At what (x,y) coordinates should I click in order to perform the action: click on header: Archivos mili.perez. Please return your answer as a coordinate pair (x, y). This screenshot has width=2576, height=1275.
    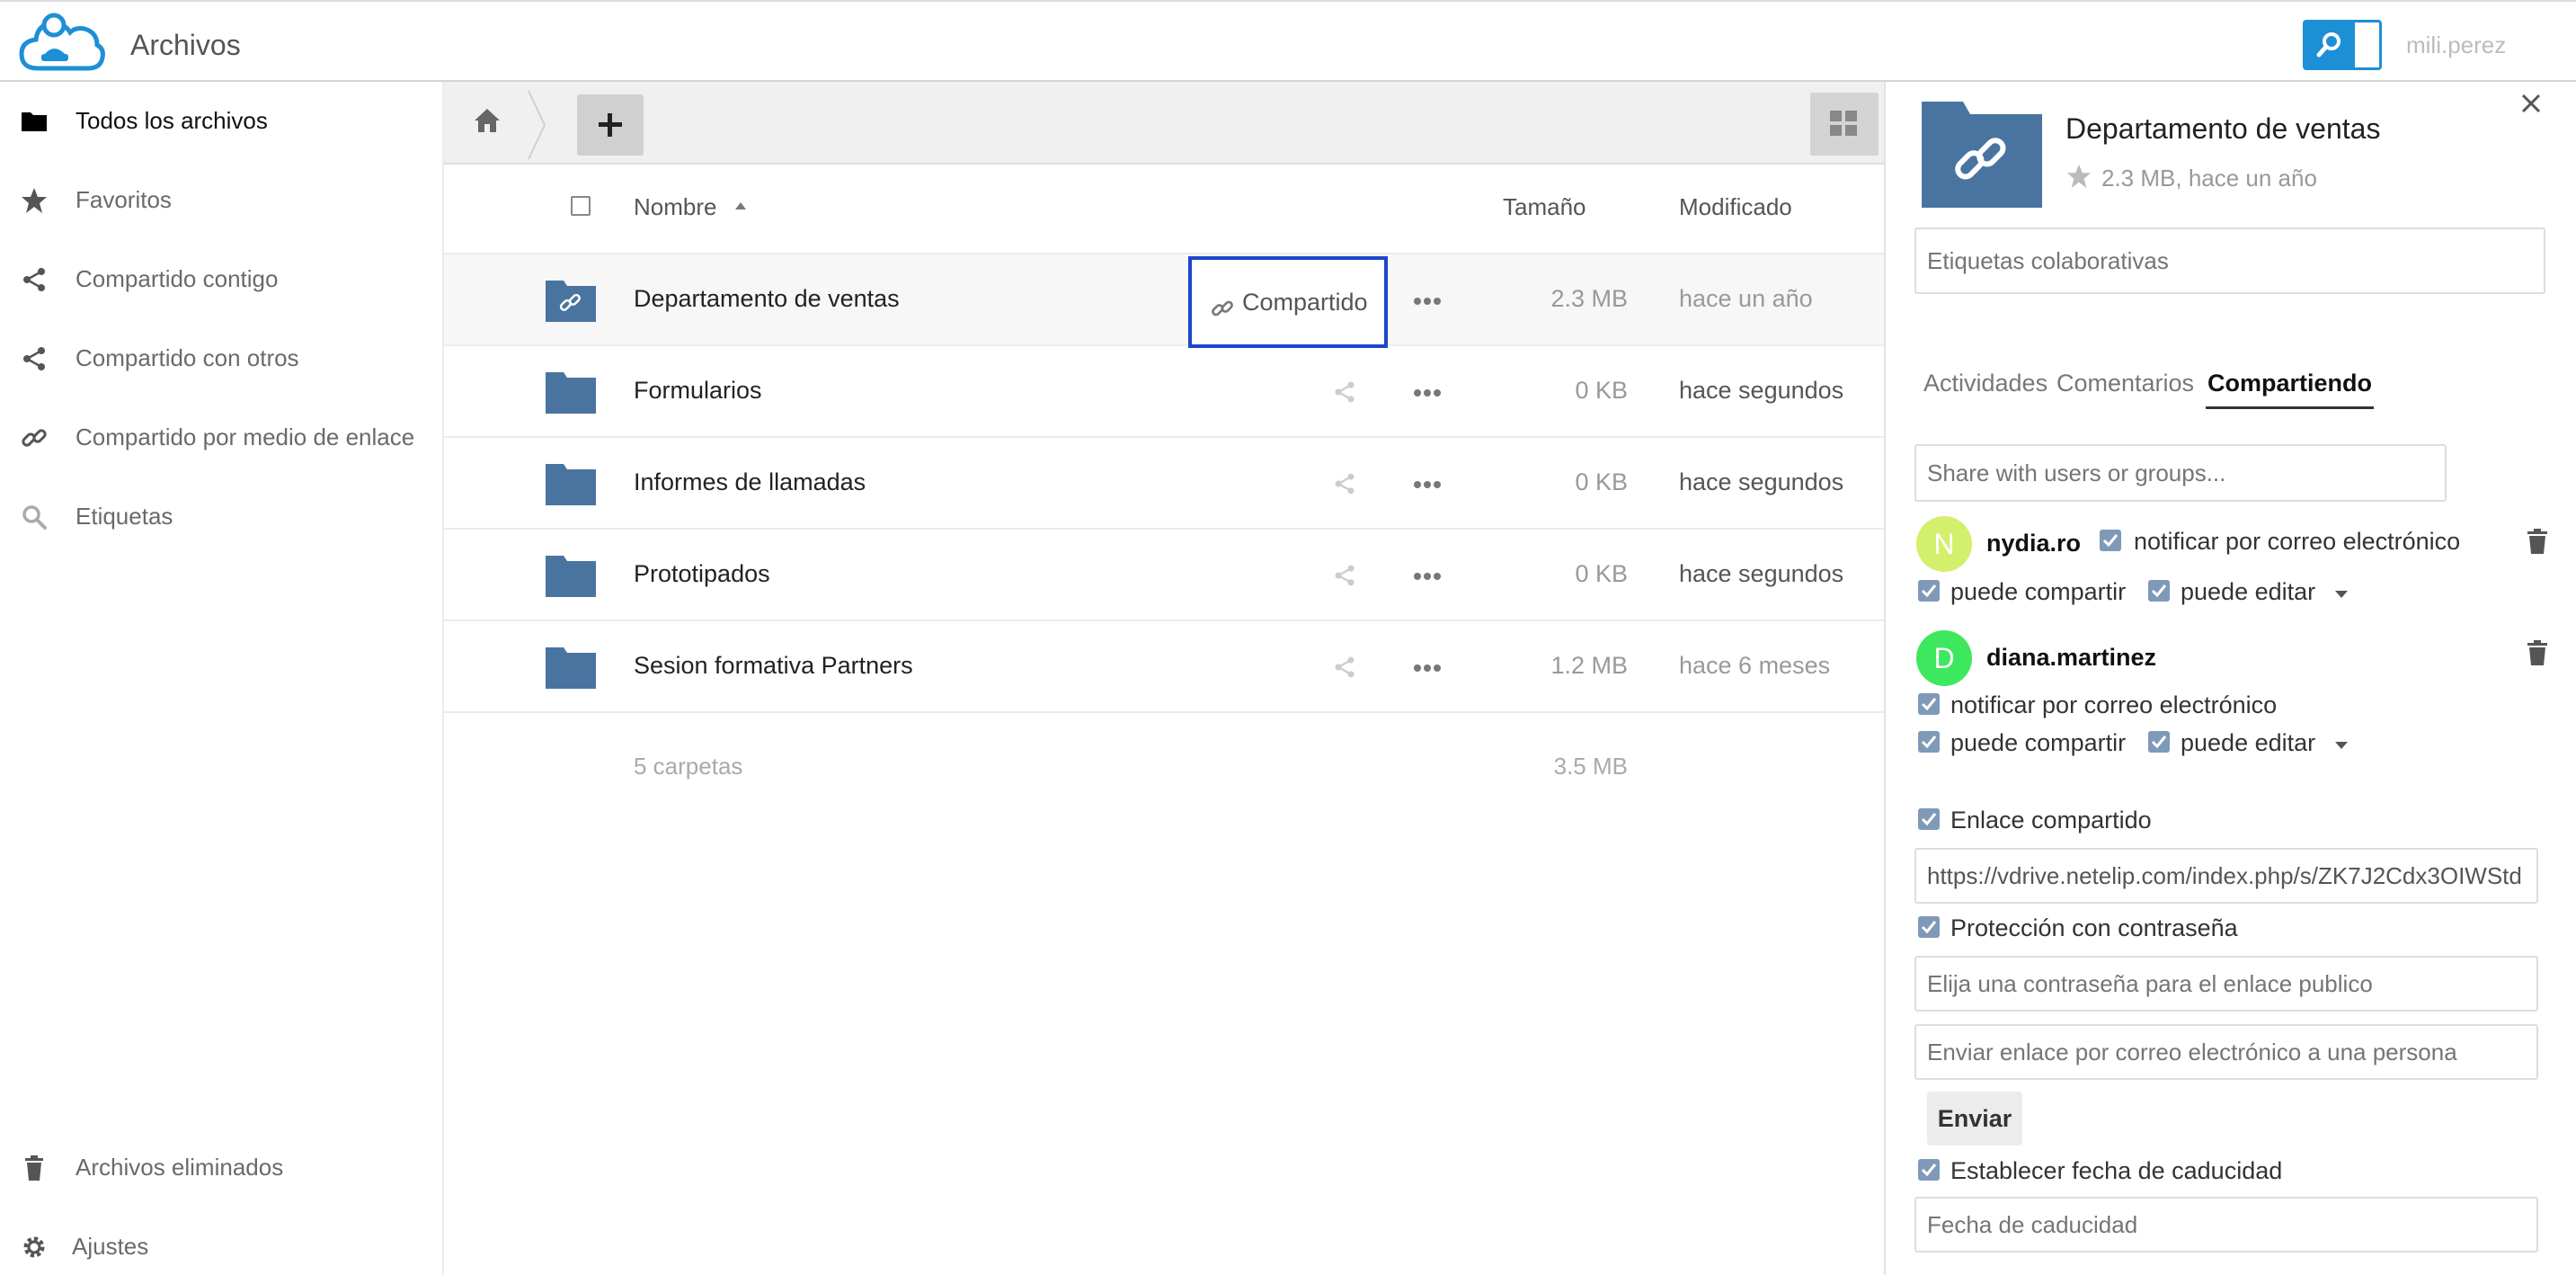
    Looking at the image, I should click on (1288, 41).